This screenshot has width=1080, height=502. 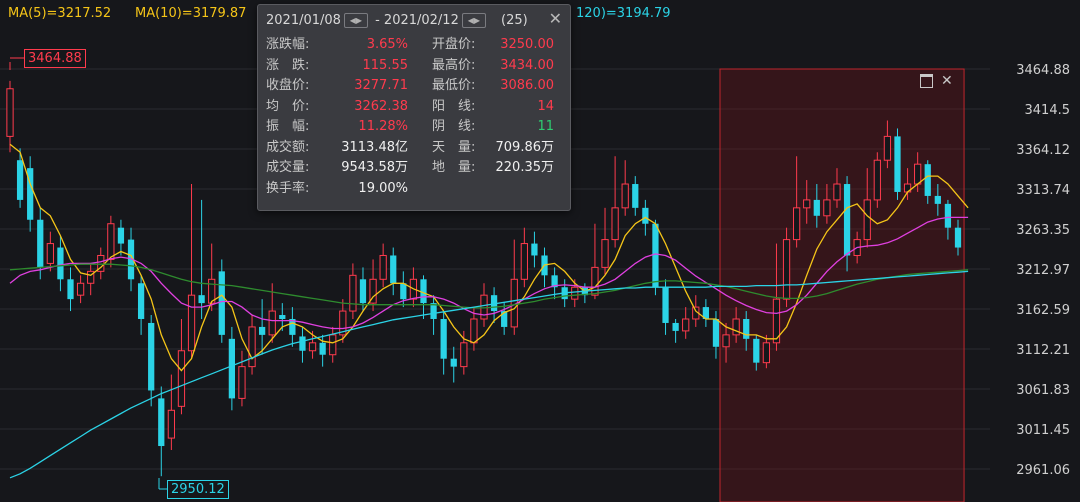 What do you see at coordinates (454, 65) in the screenshot?
I see `stat-label: 最高价:` at bounding box center [454, 65].